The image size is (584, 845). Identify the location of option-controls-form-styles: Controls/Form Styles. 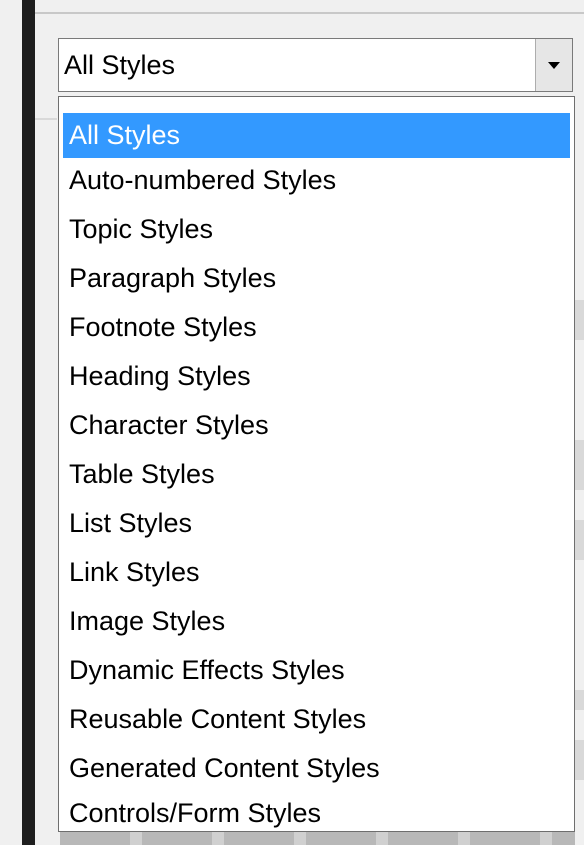
(316, 811).